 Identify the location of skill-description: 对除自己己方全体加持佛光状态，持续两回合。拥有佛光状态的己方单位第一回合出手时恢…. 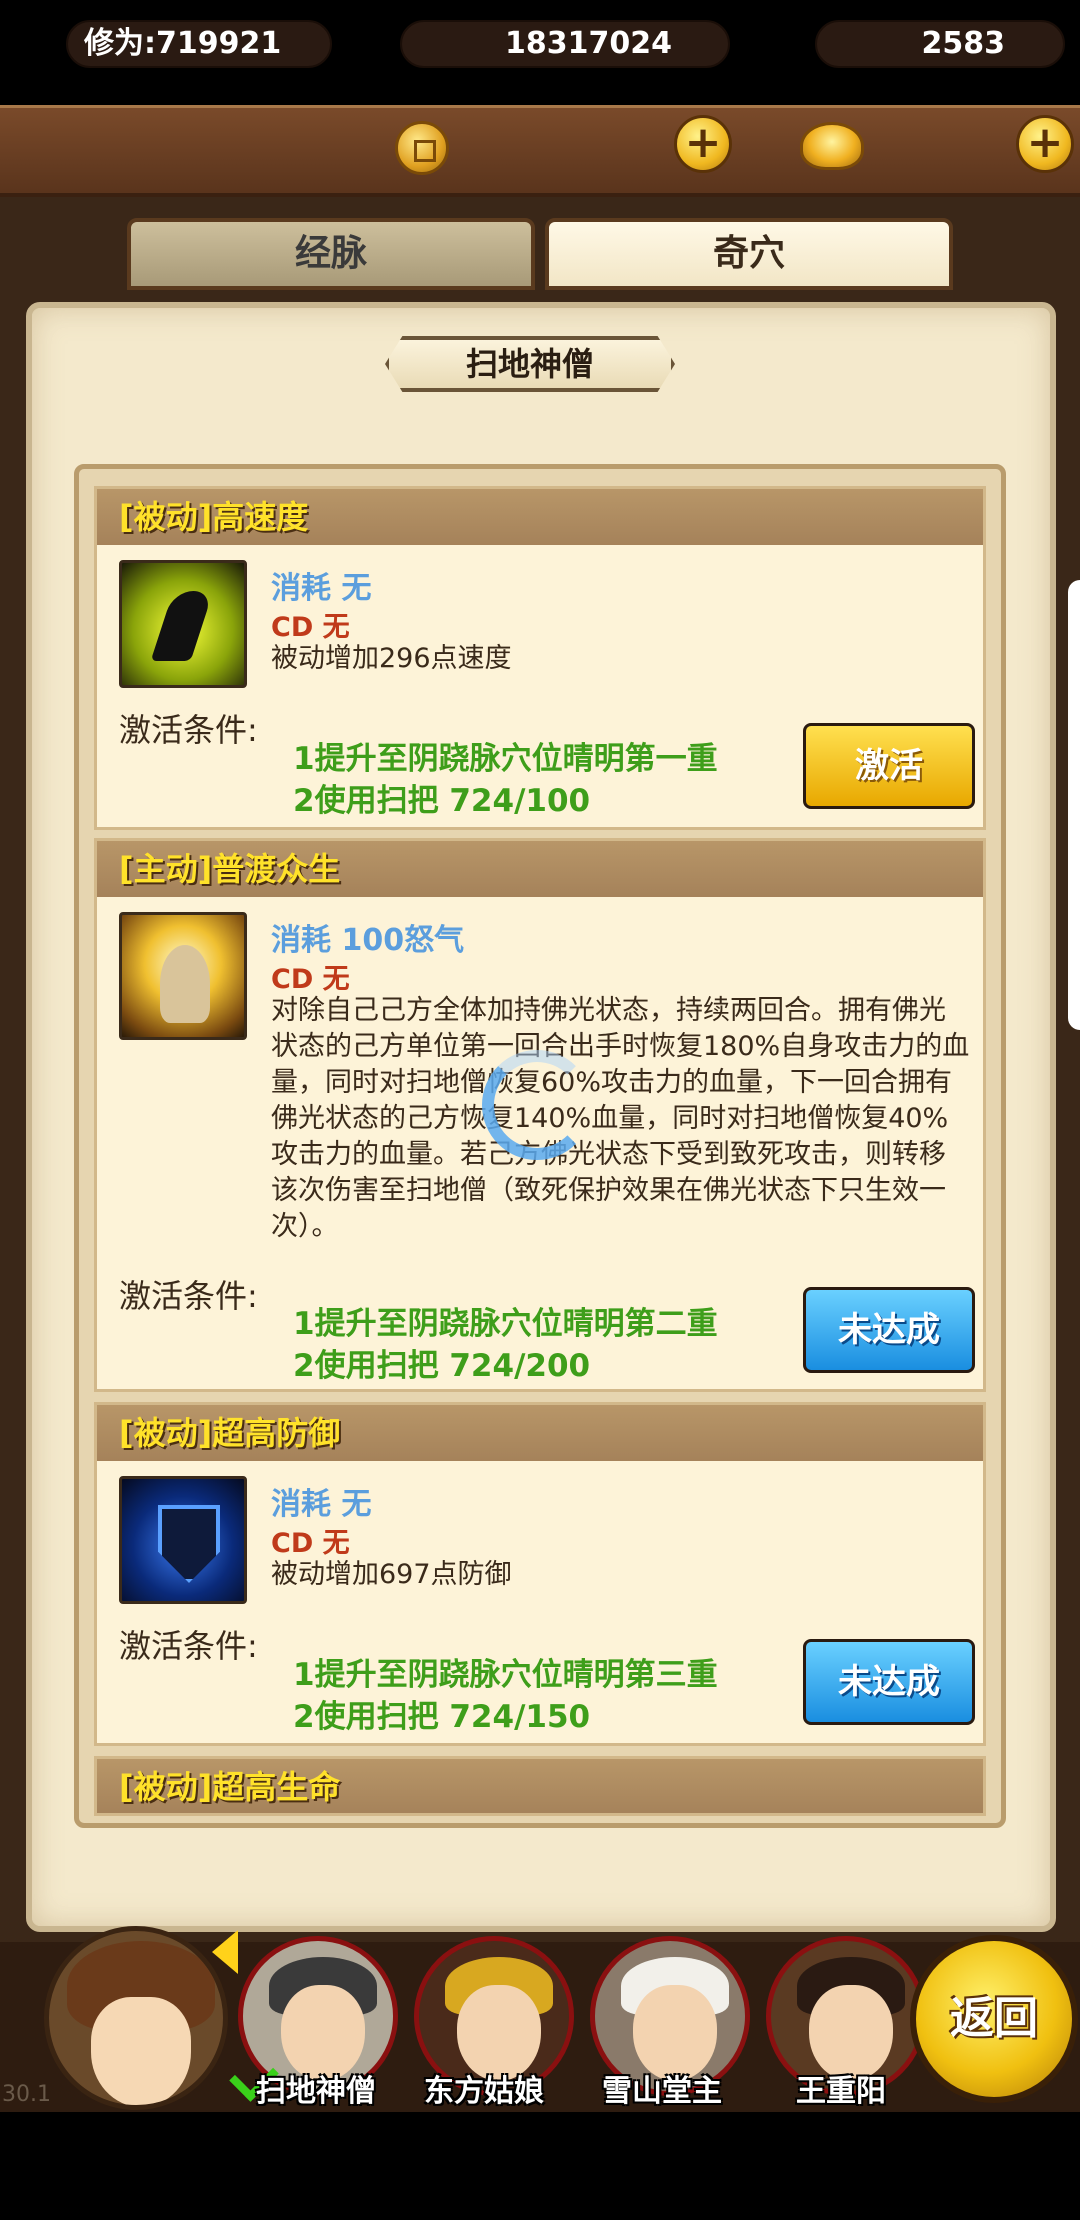
(620, 1118).